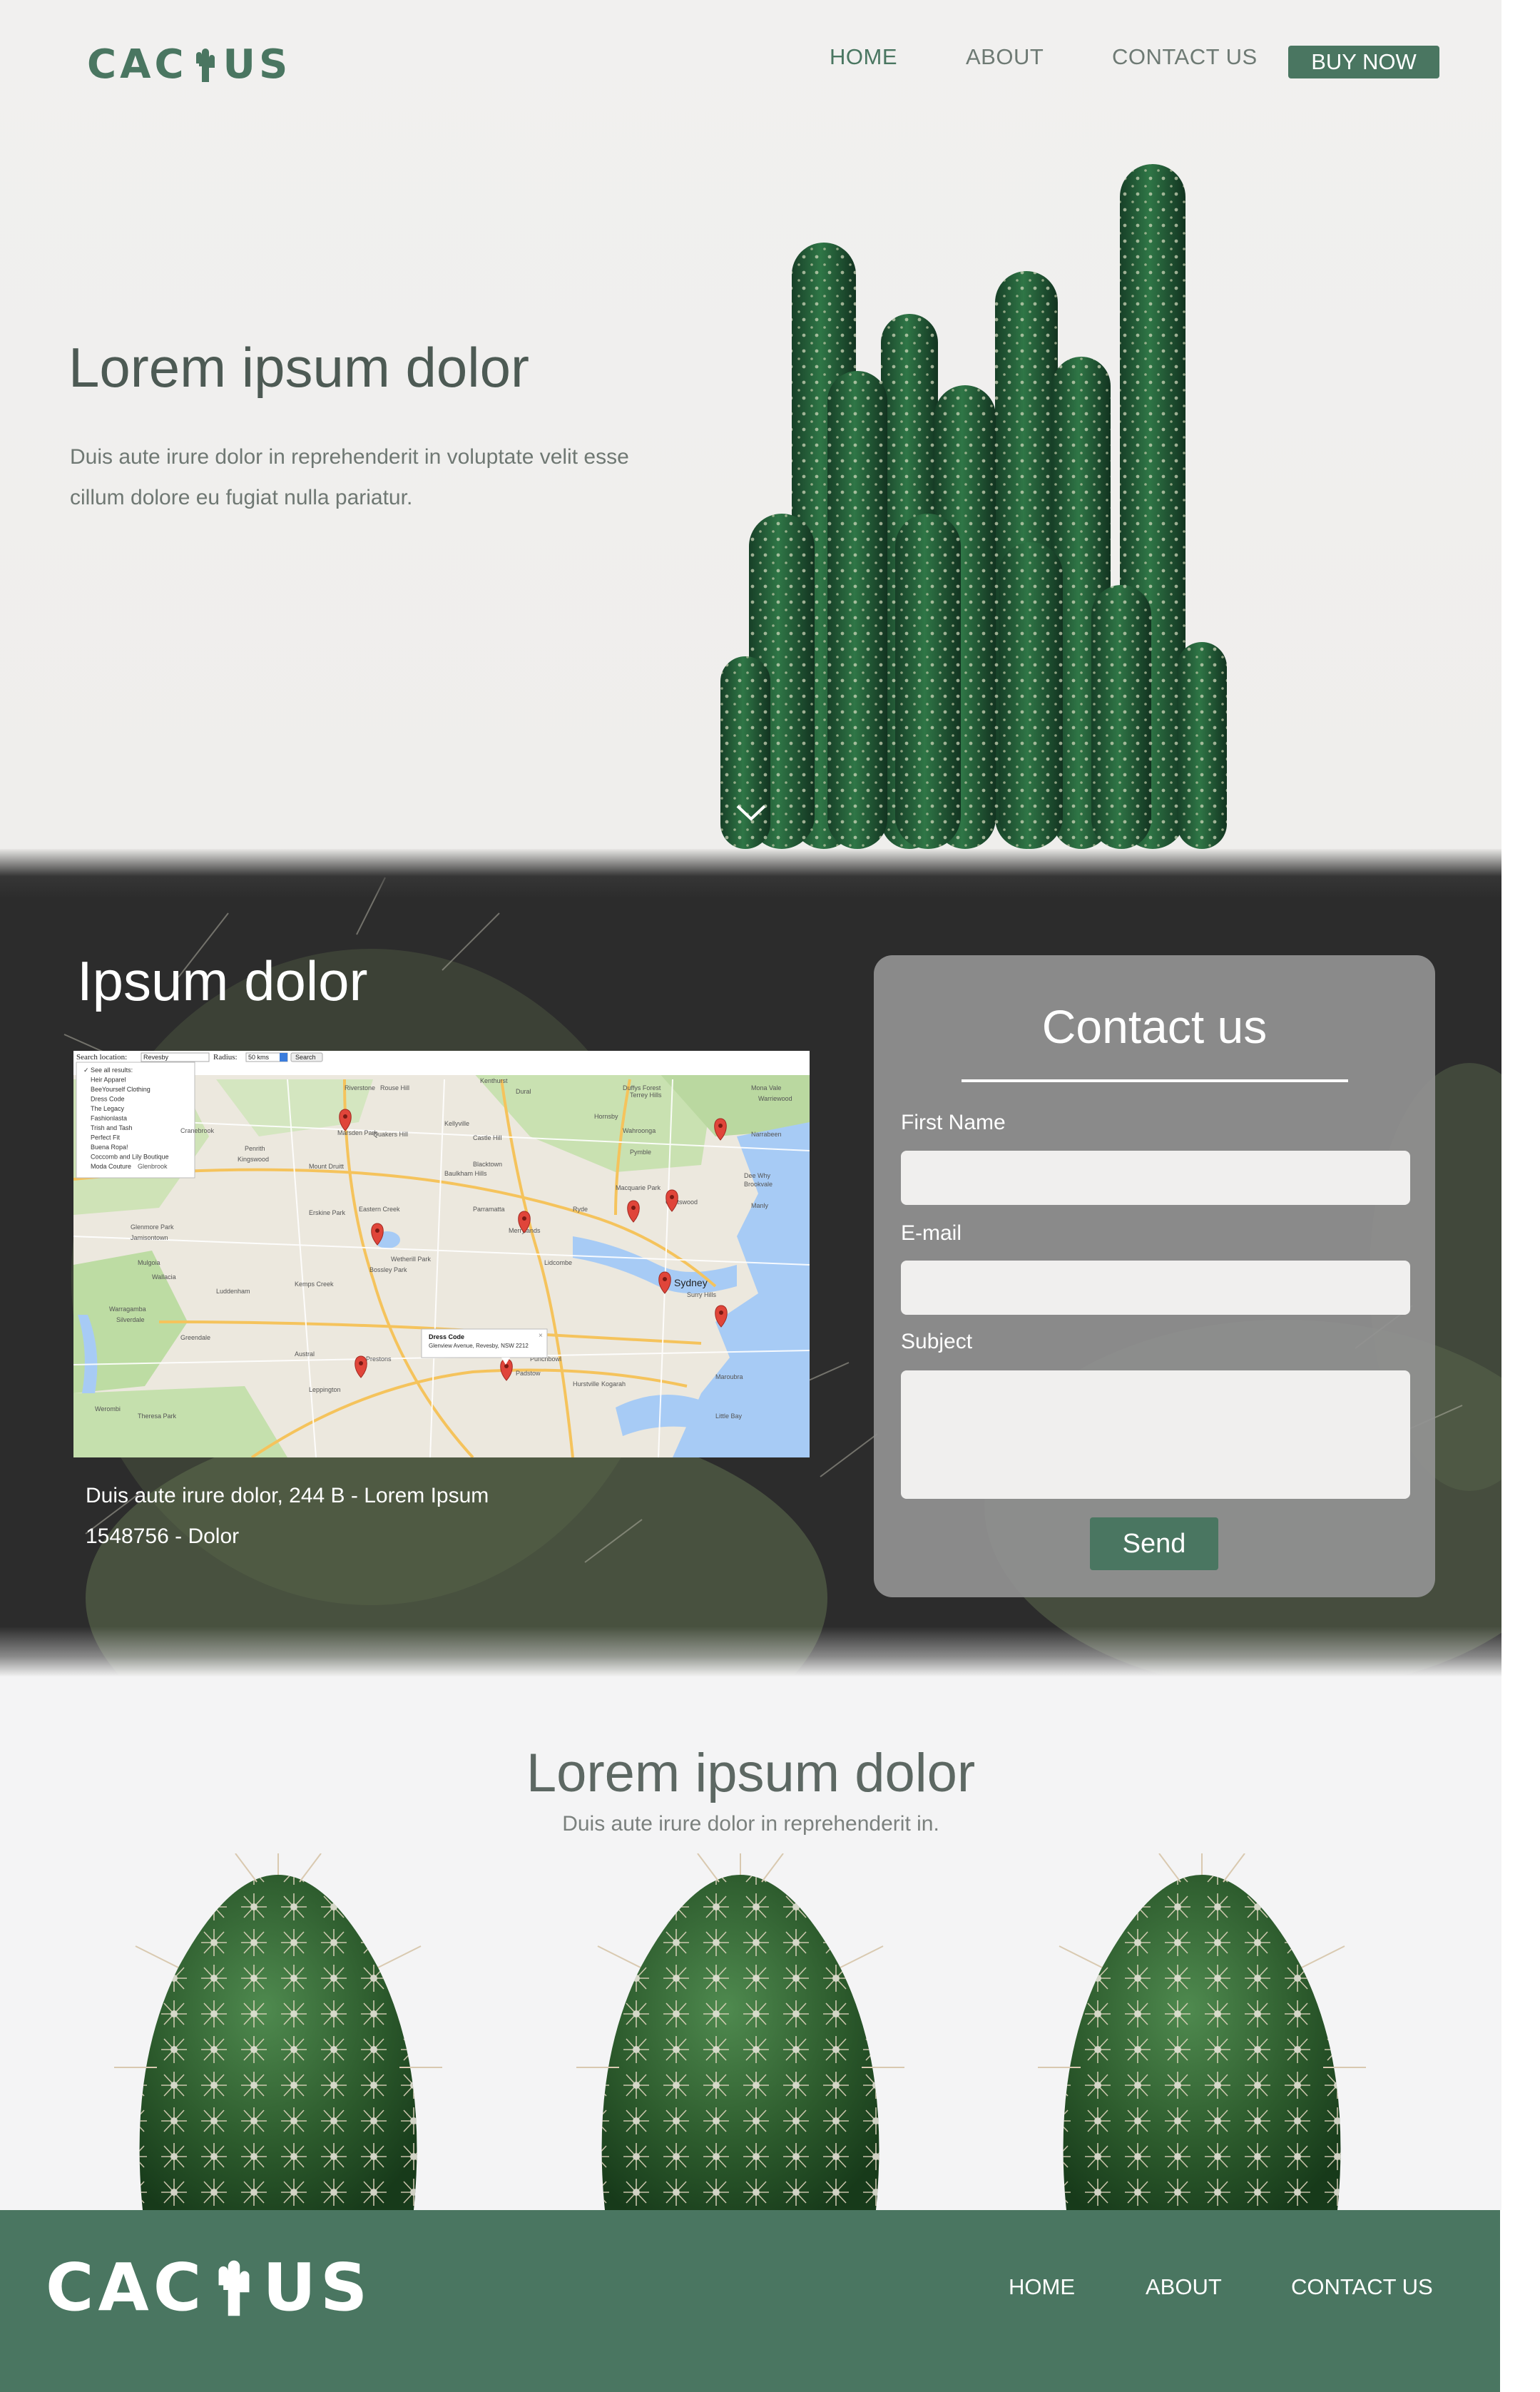 The height and width of the screenshot is (2392, 1540). I want to click on map-result-item: Buena Ropa!, so click(109, 1147).